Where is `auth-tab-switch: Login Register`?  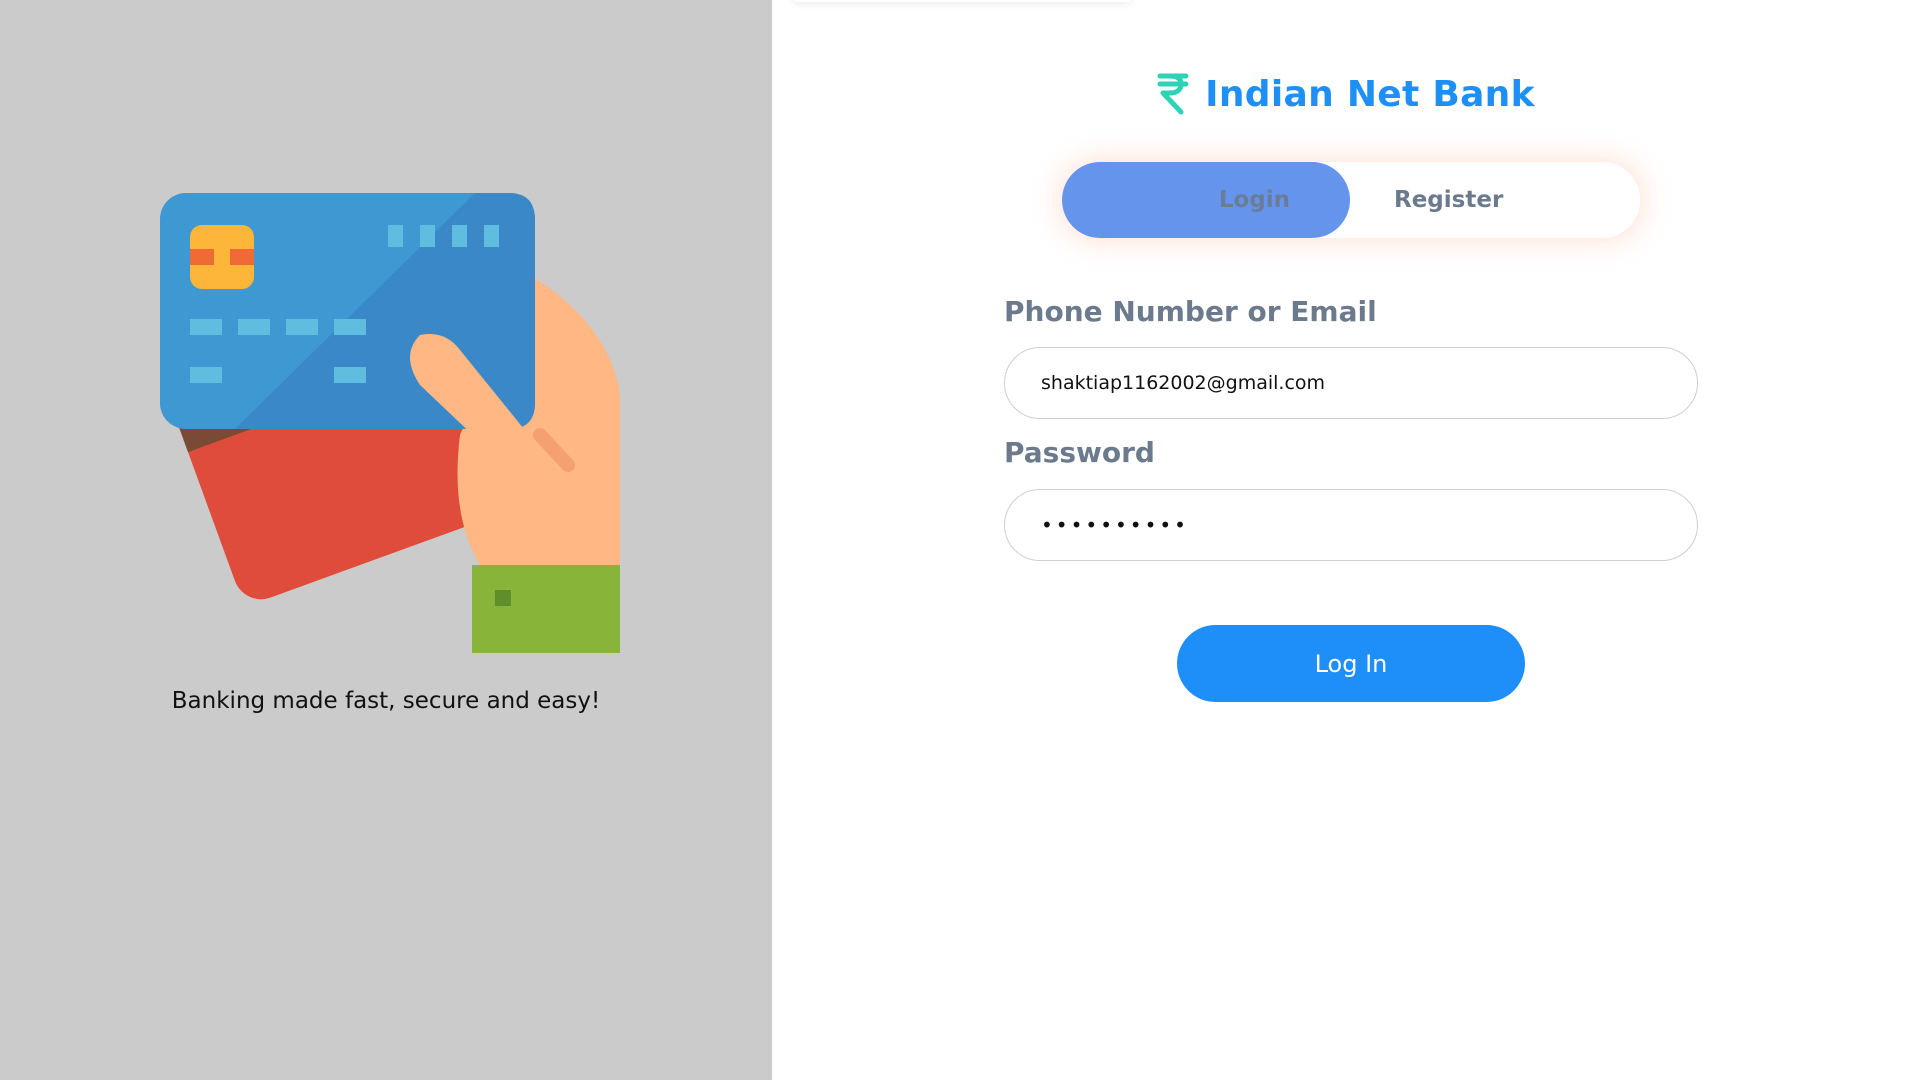 auth-tab-switch: Login Register is located at coordinates (1351, 200).